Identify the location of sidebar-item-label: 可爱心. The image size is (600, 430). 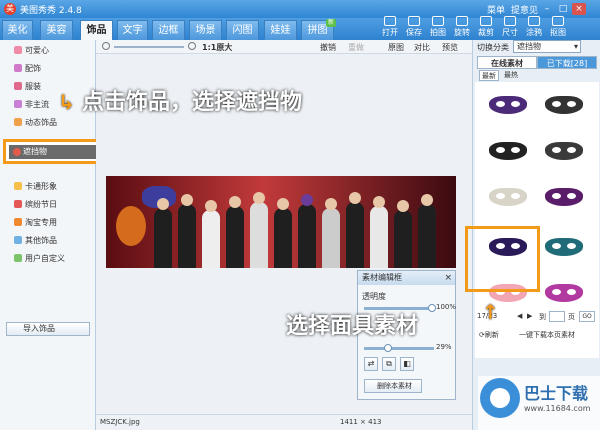
(37, 50).